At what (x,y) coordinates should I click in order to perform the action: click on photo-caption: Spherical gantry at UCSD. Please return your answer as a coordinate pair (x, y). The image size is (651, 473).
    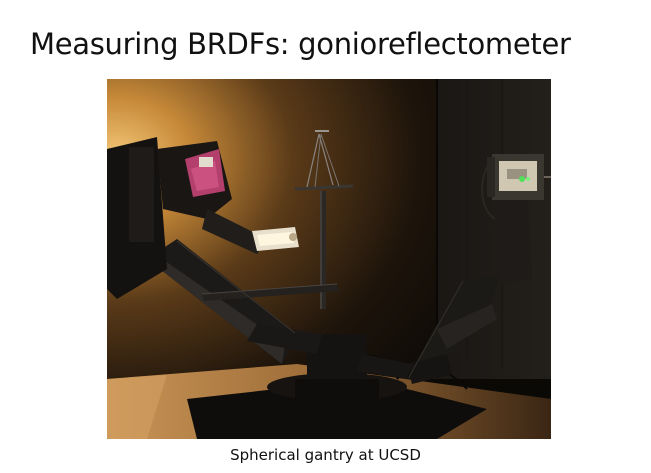
    Looking at the image, I should click on (325, 455).